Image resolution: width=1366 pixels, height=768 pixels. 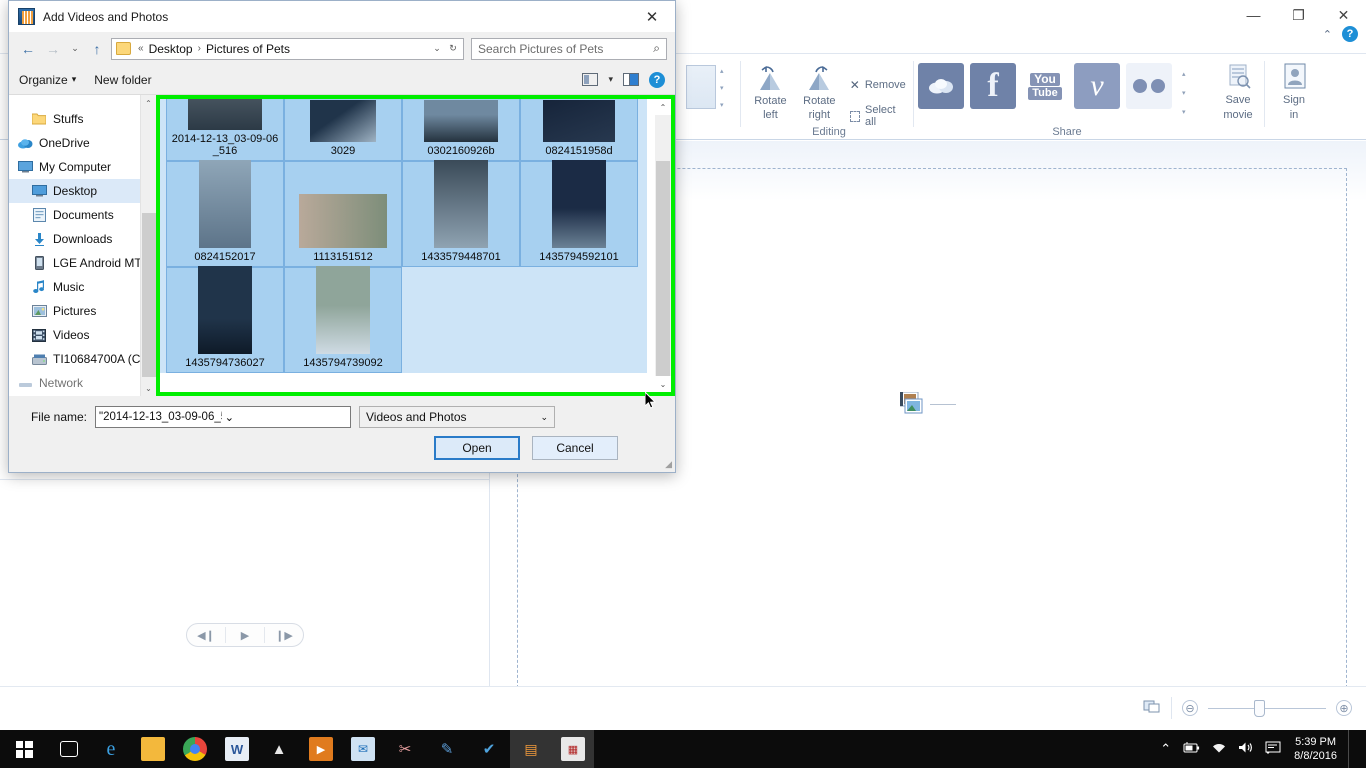 What do you see at coordinates (631, 79) in the screenshot?
I see `preview-pane-icon` at bounding box center [631, 79].